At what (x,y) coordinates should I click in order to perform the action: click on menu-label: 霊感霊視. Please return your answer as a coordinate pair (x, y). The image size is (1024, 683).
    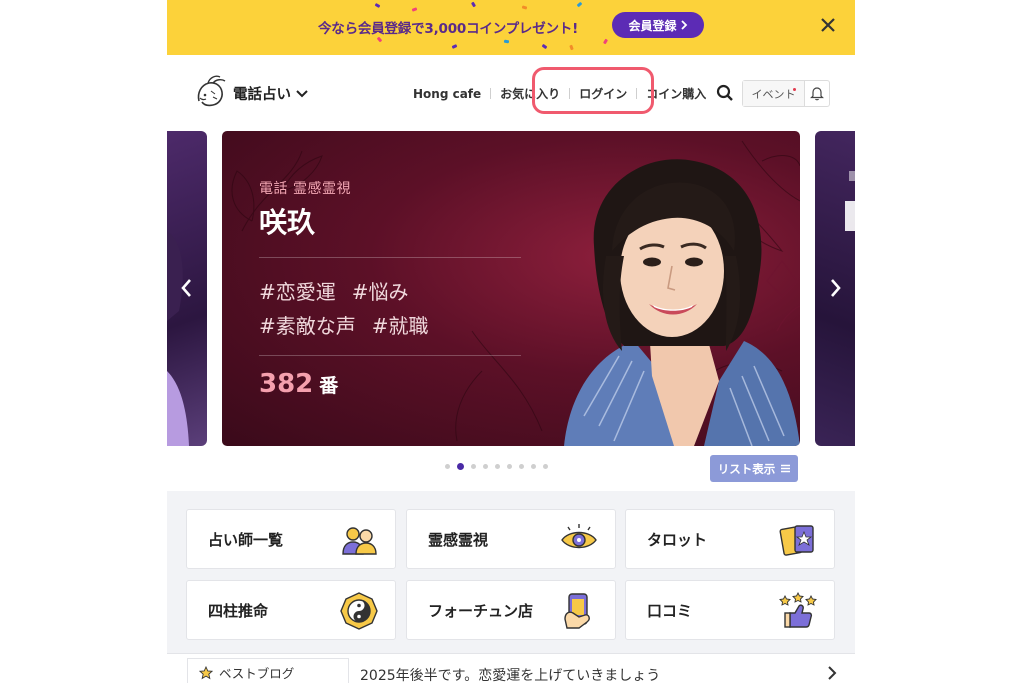
    Looking at the image, I should click on (458, 540).